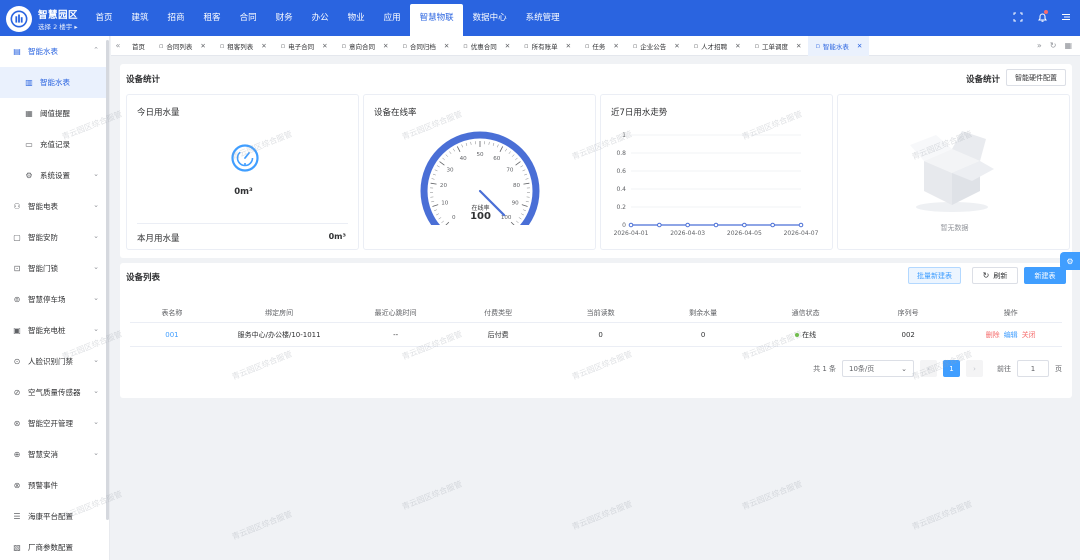 The width and height of the screenshot is (1080, 560). What do you see at coordinates (54, 546) in the screenshot?
I see `sidebar-item: ▧ 厂商参数配置` at bounding box center [54, 546].